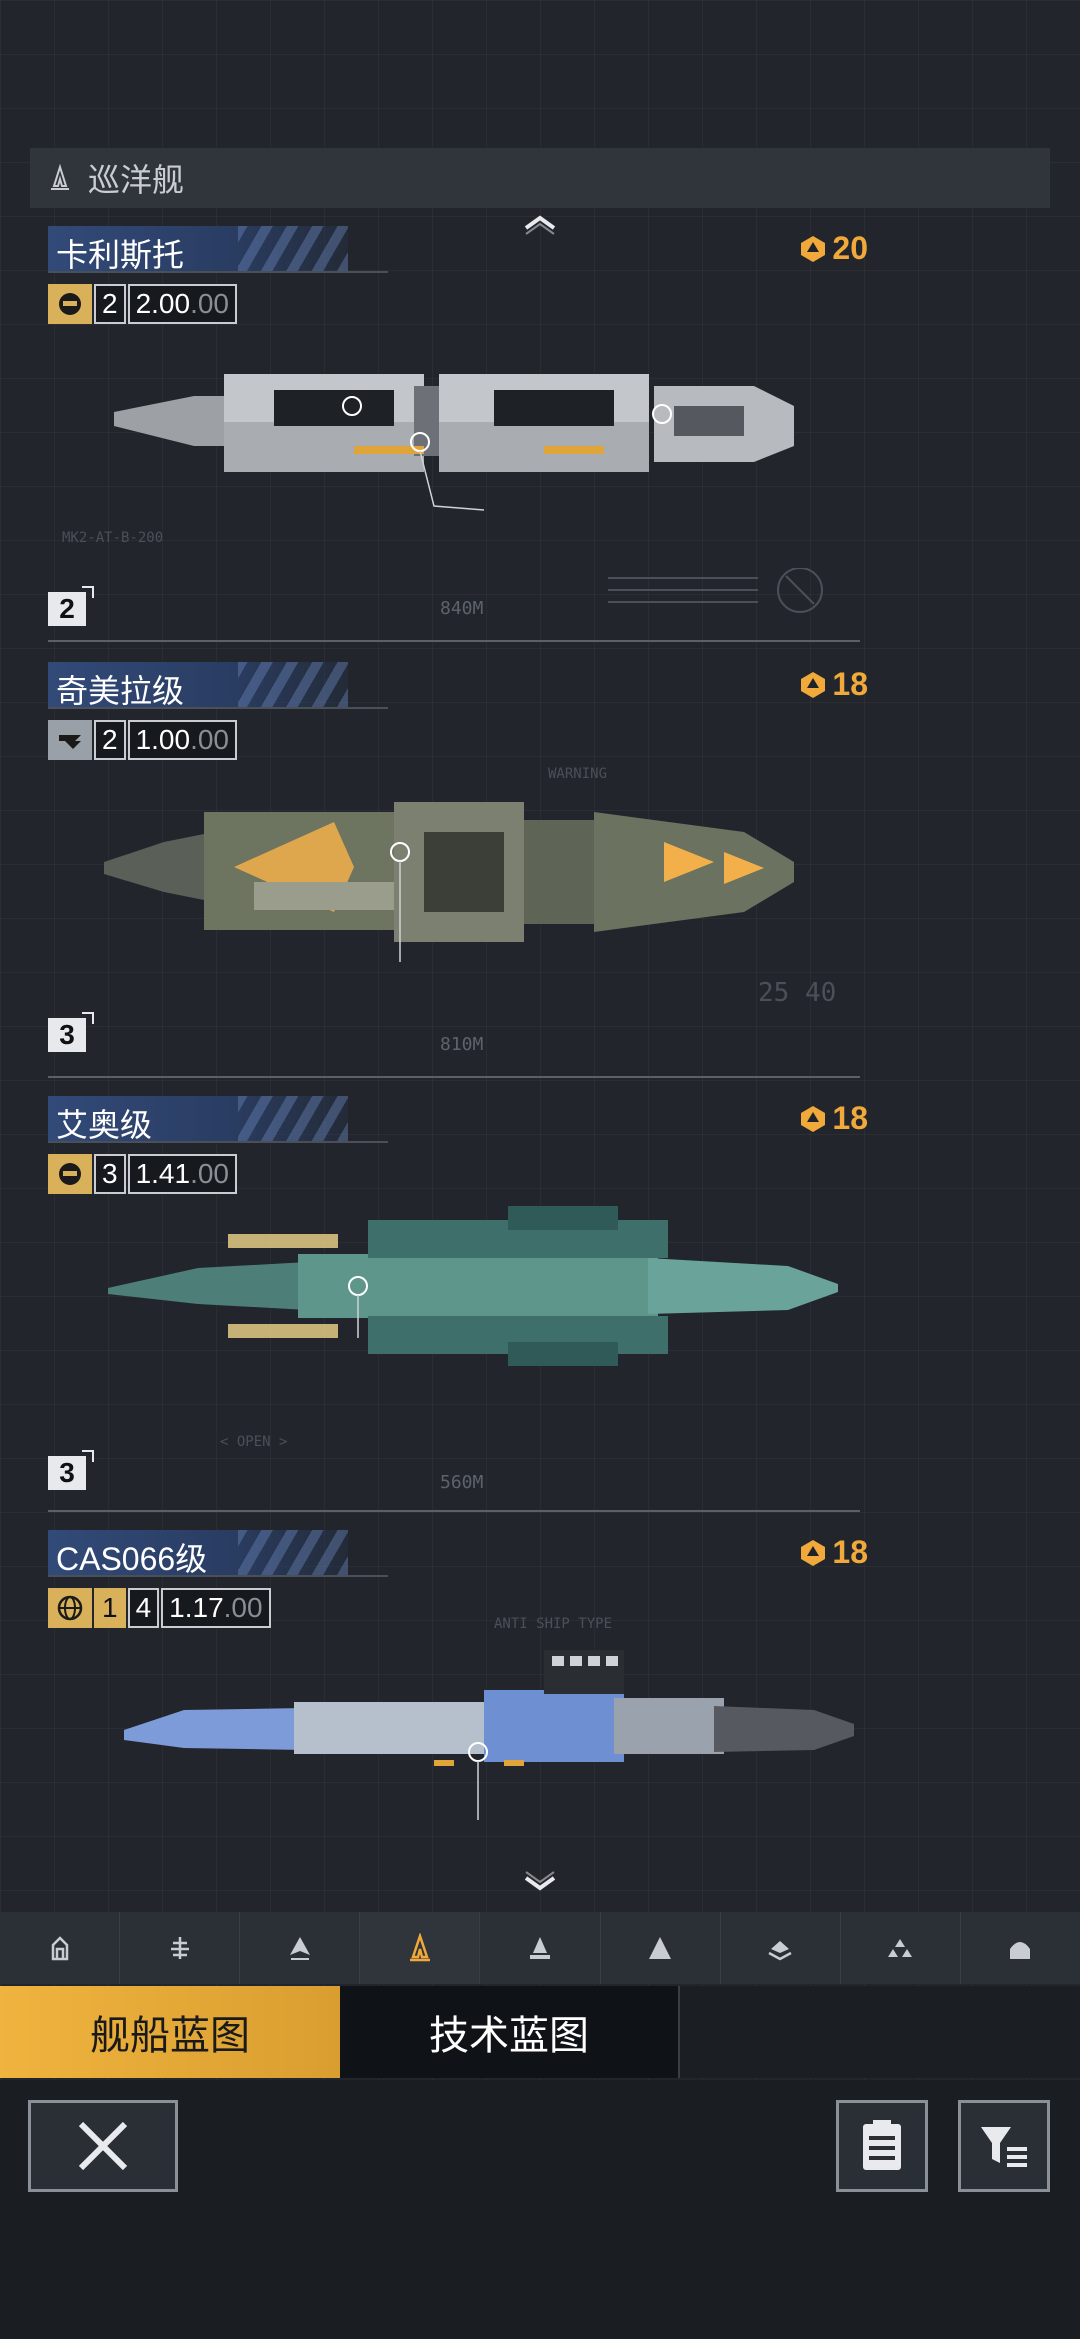 This screenshot has width=1080, height=2339. I want to click on ship-name: 卡利斯托, so click(120, 255).